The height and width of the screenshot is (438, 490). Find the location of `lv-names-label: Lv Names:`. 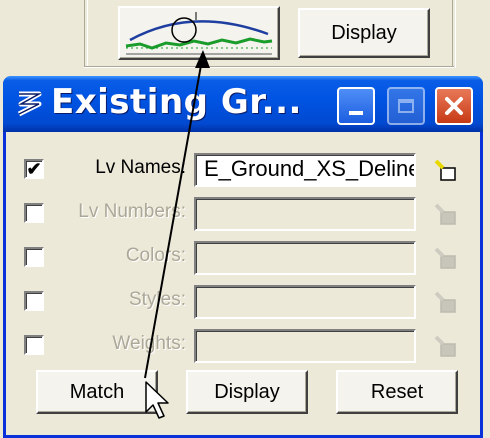

lv-names-label: Lv Names: is located at coordinates (140, 167).